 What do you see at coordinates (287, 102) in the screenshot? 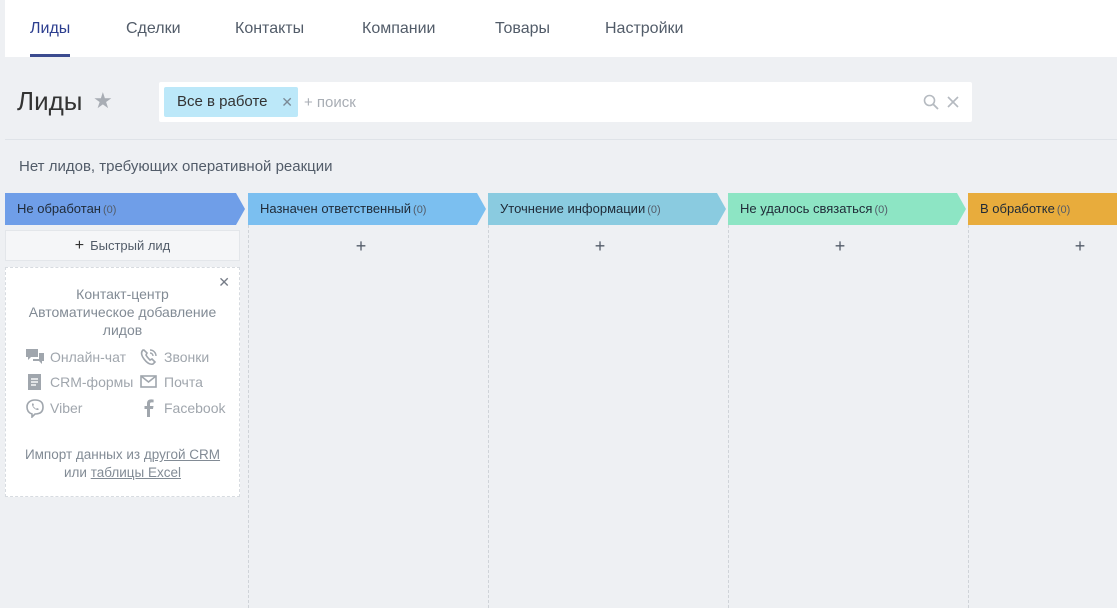
I see `chip-remove-icon: ✕` at bounding box center [287, 102].